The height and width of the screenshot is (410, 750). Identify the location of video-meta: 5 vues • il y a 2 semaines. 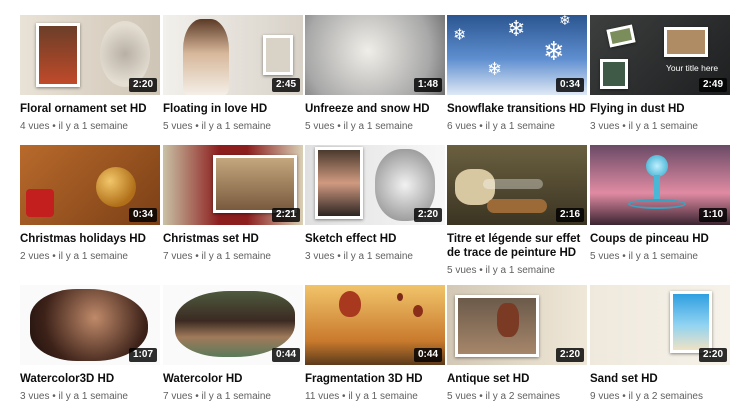
(503, 396).